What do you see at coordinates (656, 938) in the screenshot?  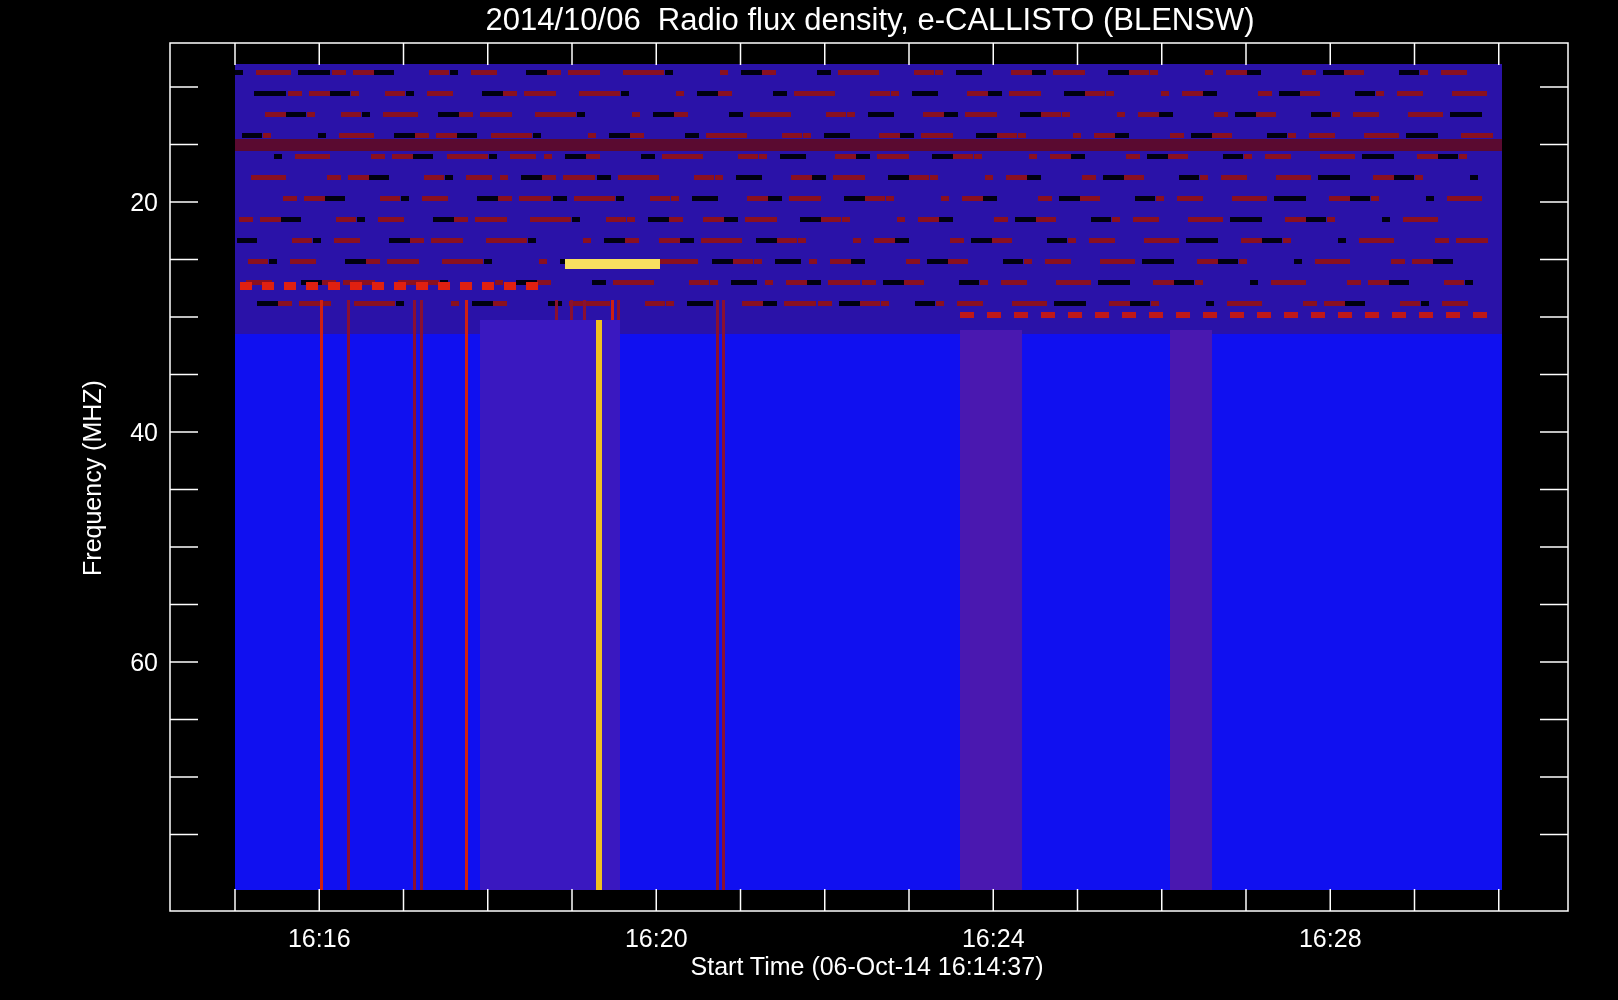 I see `x-tick-label: 16:20` at bounding box center [656, 938].